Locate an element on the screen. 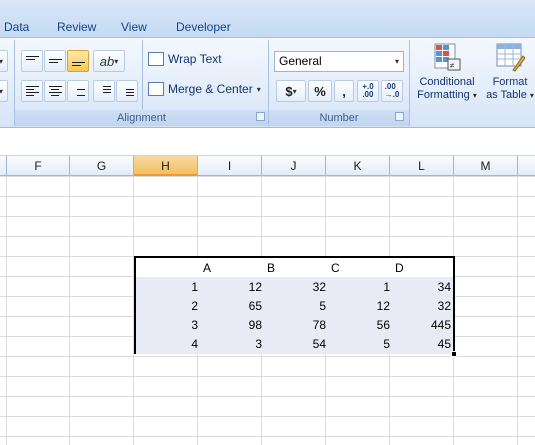 This screenshot has height=445, width=535. partial-button-bottom: ▾ is located at coordinates (4, 91).